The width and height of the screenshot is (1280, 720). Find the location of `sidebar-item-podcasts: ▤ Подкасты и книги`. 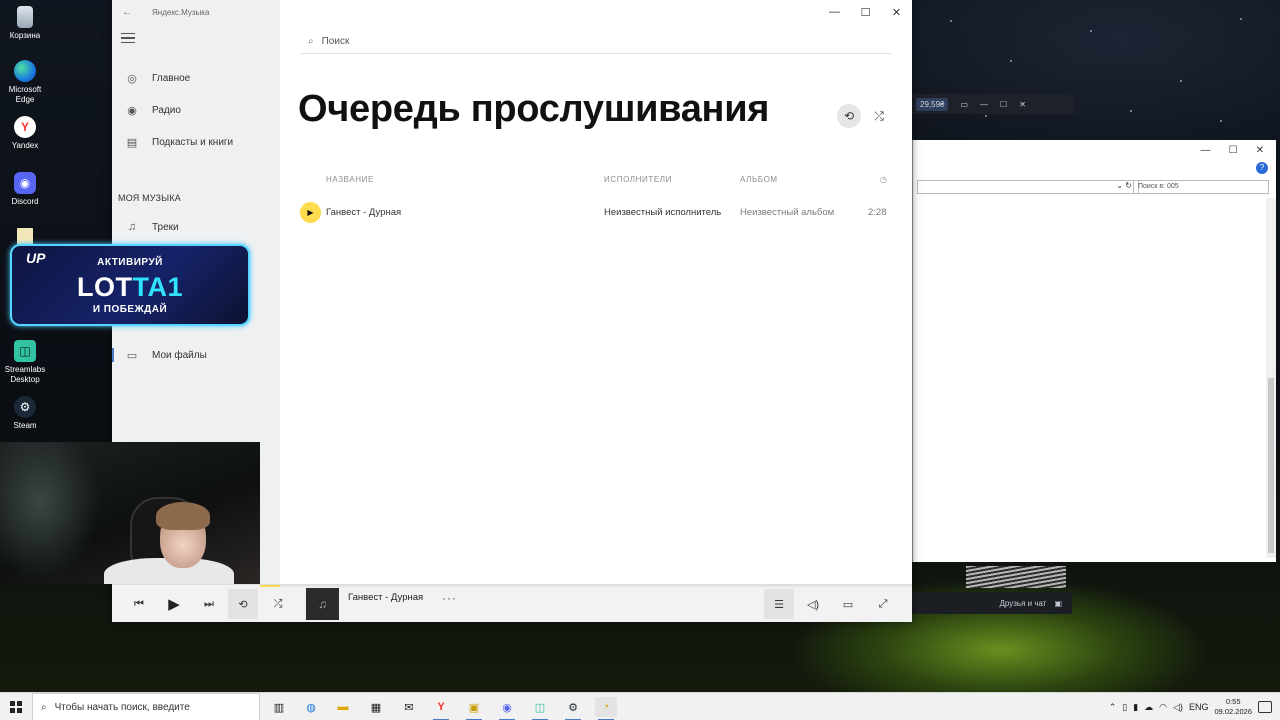

sidebar-item-podcasts: ▤ Подкасты и книги is located at coordinates (196, 142).